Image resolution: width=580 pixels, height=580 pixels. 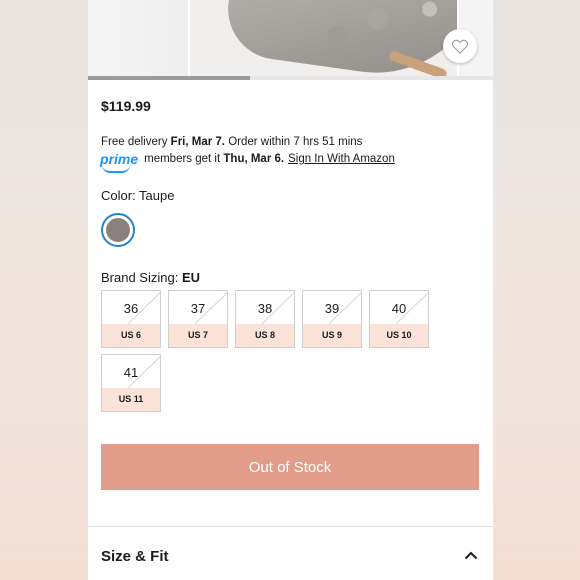 I want to click on color-label: Color: Taupe, so click(x=138, y=195).